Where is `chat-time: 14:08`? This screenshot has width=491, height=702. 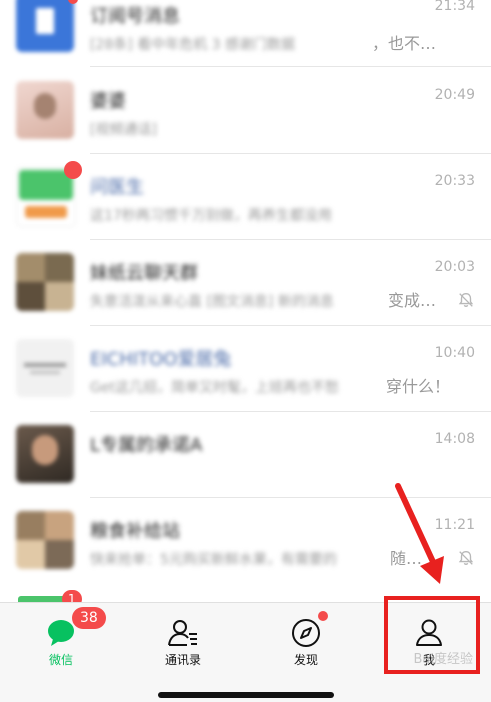 chat-time: 14:08 is located at coordinates (454, 439).